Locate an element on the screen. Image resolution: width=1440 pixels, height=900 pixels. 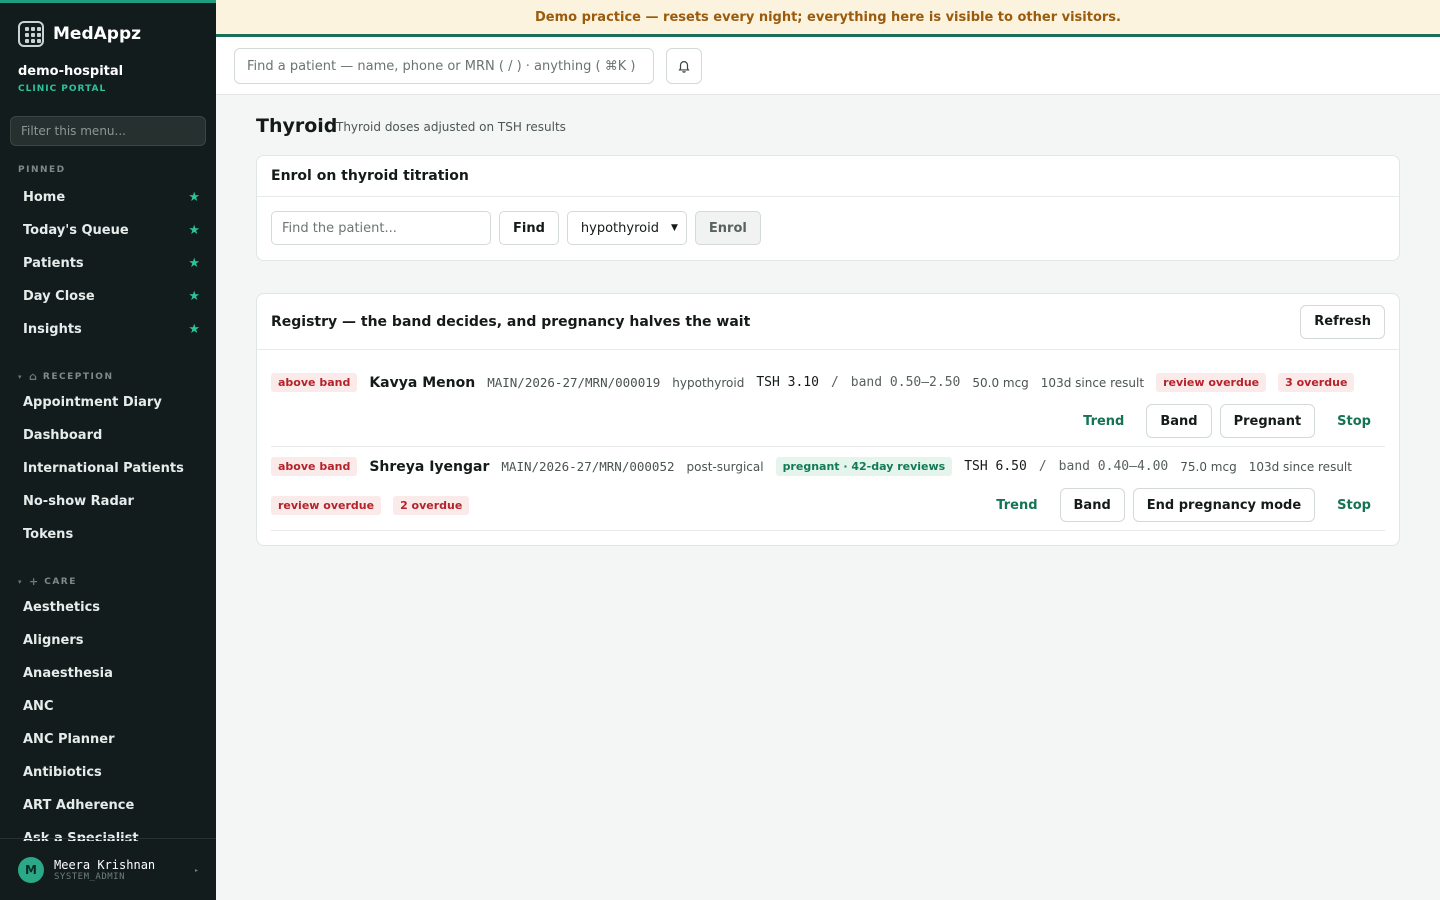
sidebar-item-insights: Insights ★ is located at coordinates (109, 329).